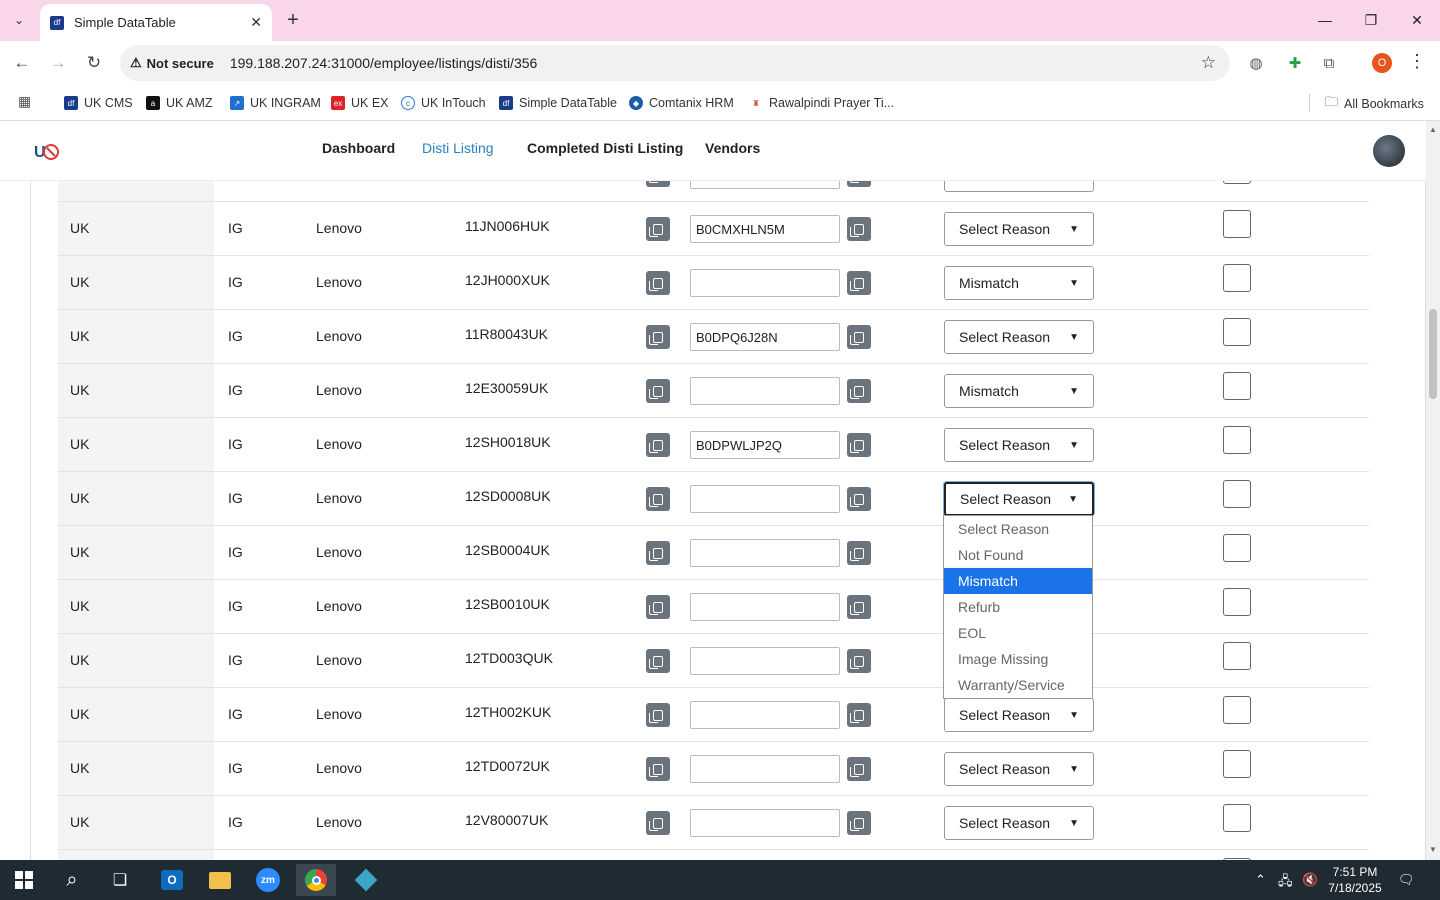  What do you see at coordinates (98, 103) in the screenshot?
I see `bookmark-uk-cms: df UK CMS` at bounding box center [98, 103].